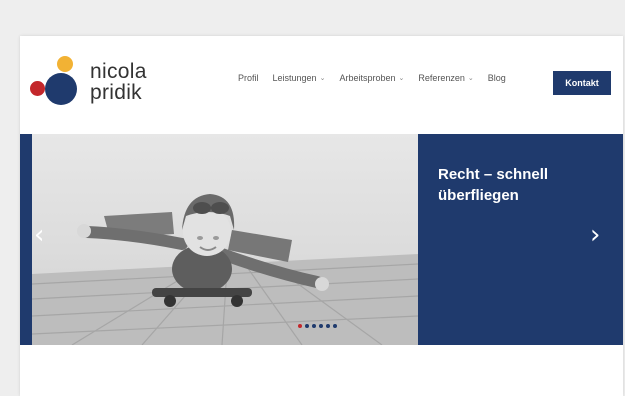 Image resolution: width=625 pixels, height=396 pixels. I want to click on nav-item-profil: Profil, so click(248, 78).